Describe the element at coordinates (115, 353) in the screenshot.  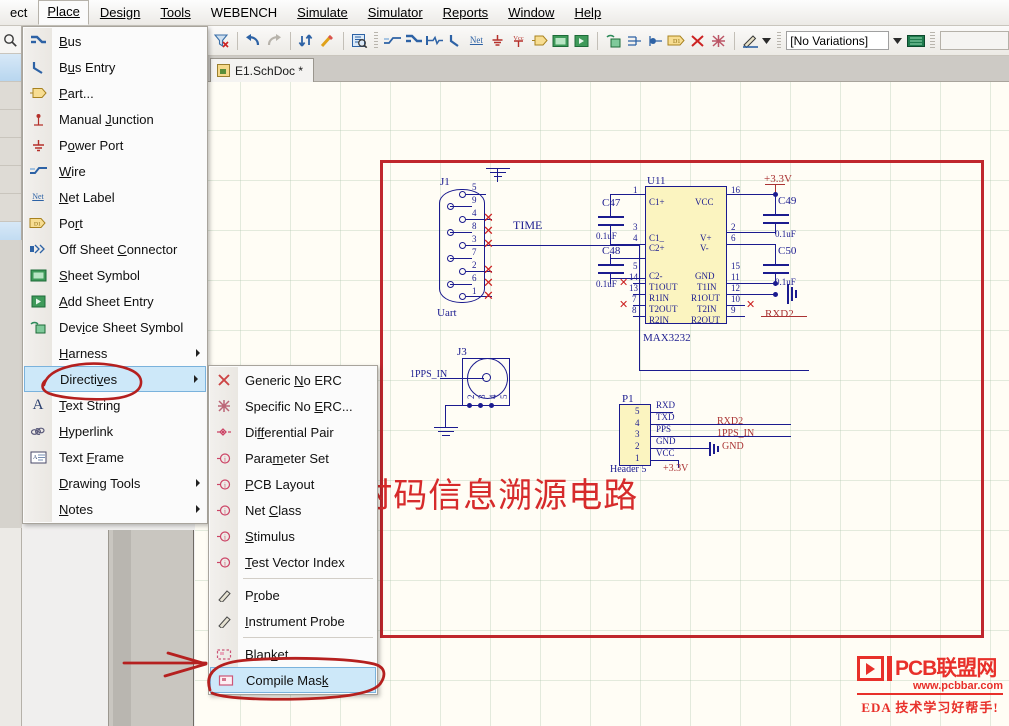
I see `menu-item-harness: Harness` at that location.